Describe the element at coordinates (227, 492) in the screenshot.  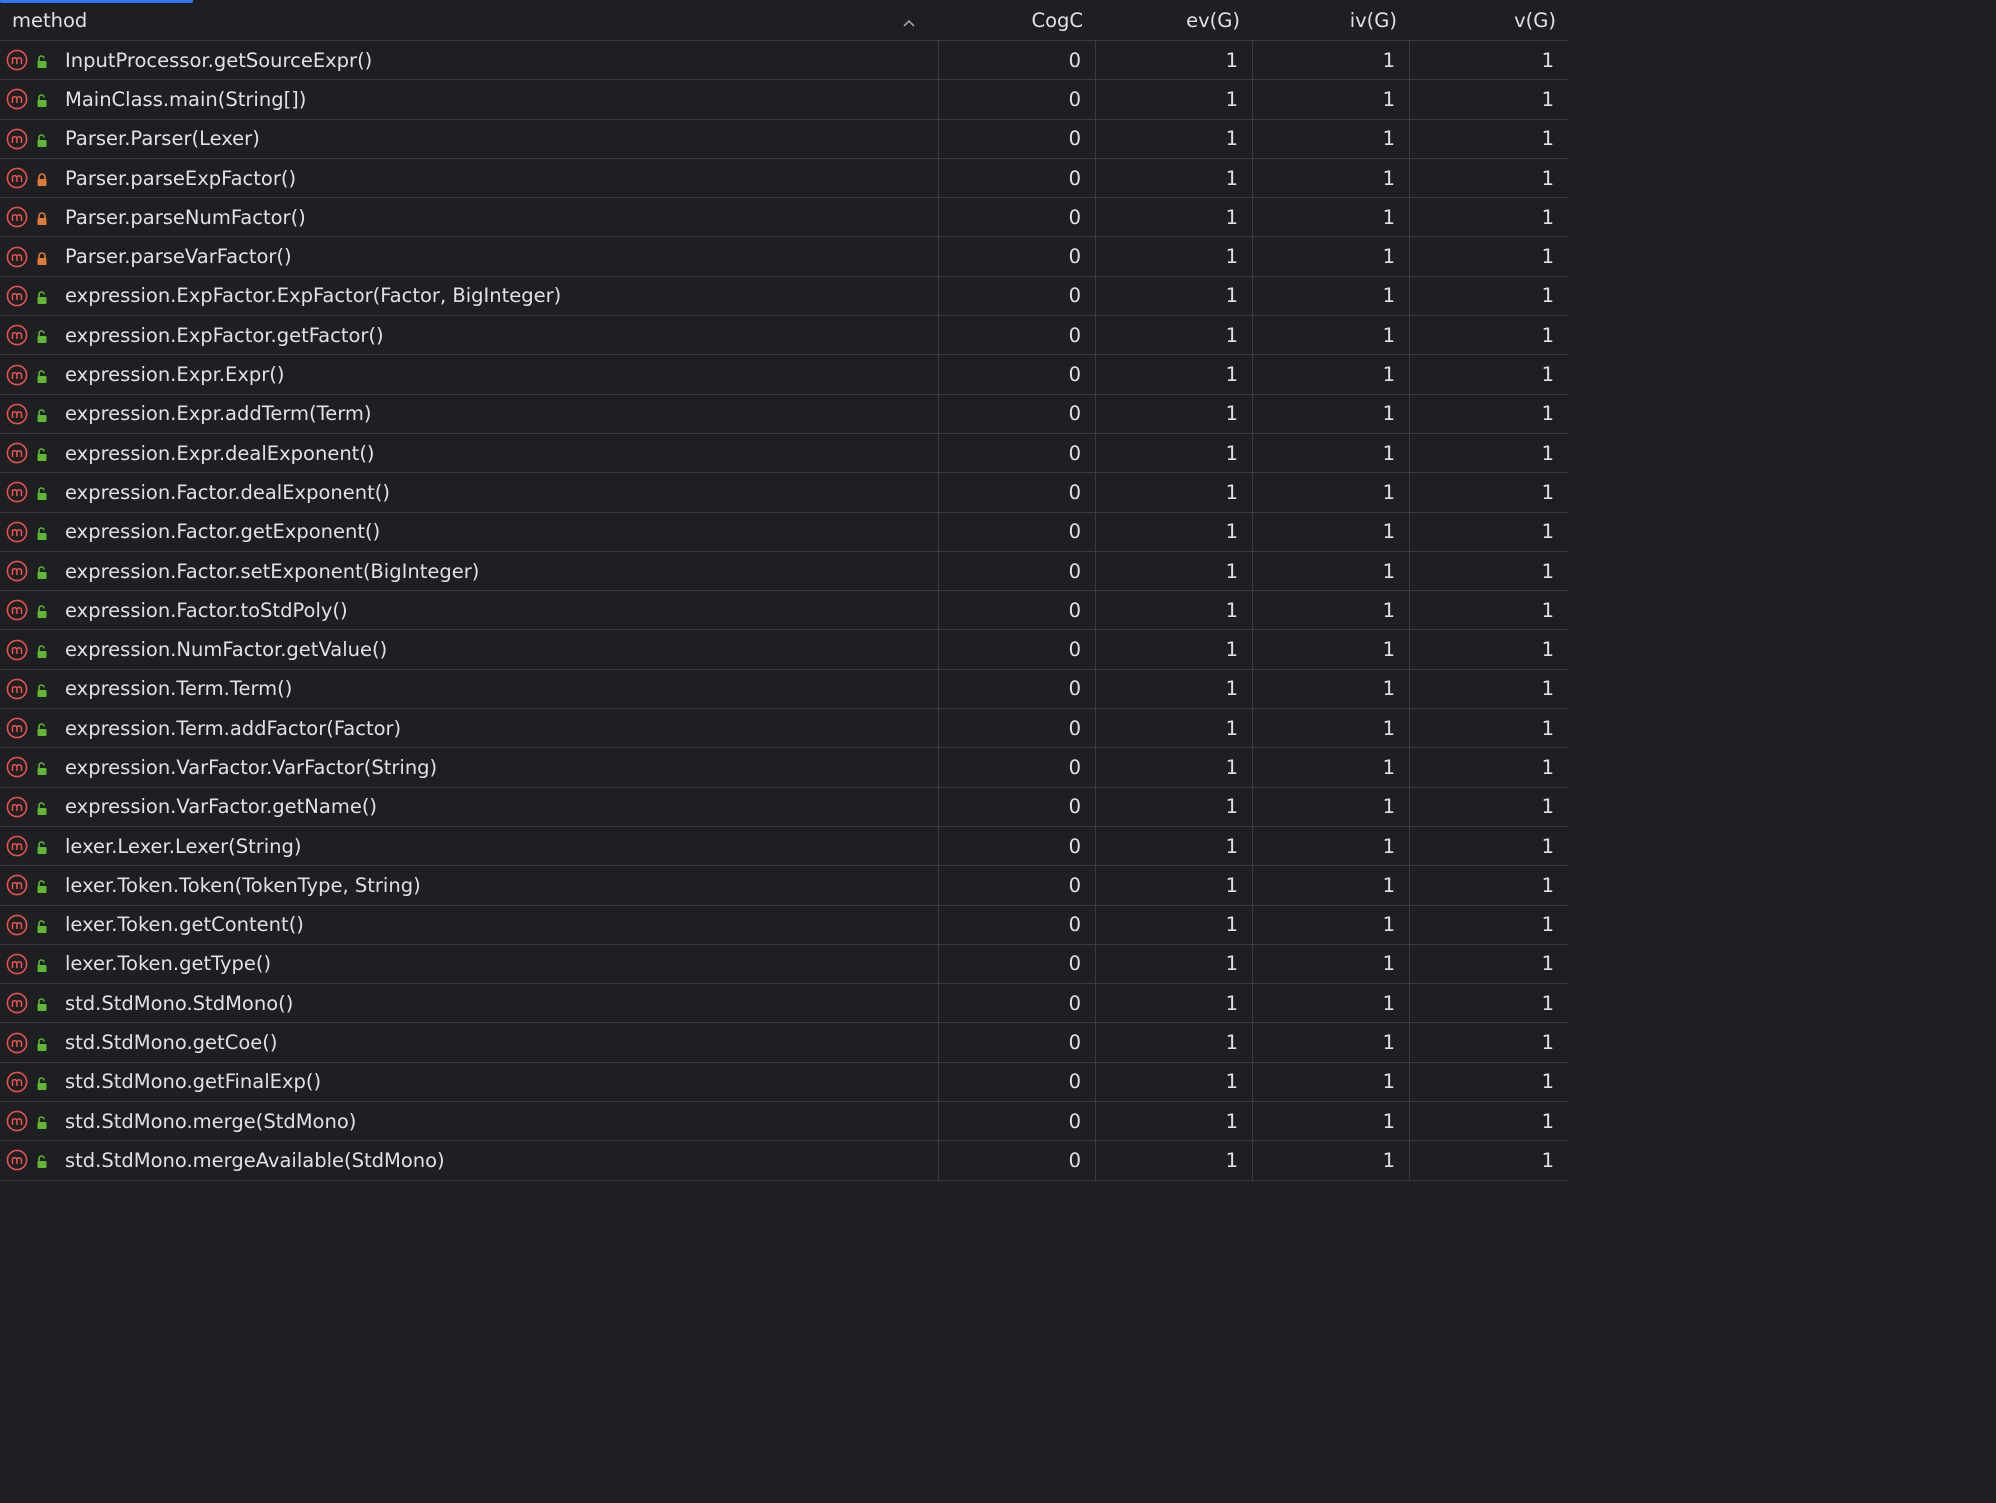
I see `method-name: expression.Factor.dealExponent()` at that location.